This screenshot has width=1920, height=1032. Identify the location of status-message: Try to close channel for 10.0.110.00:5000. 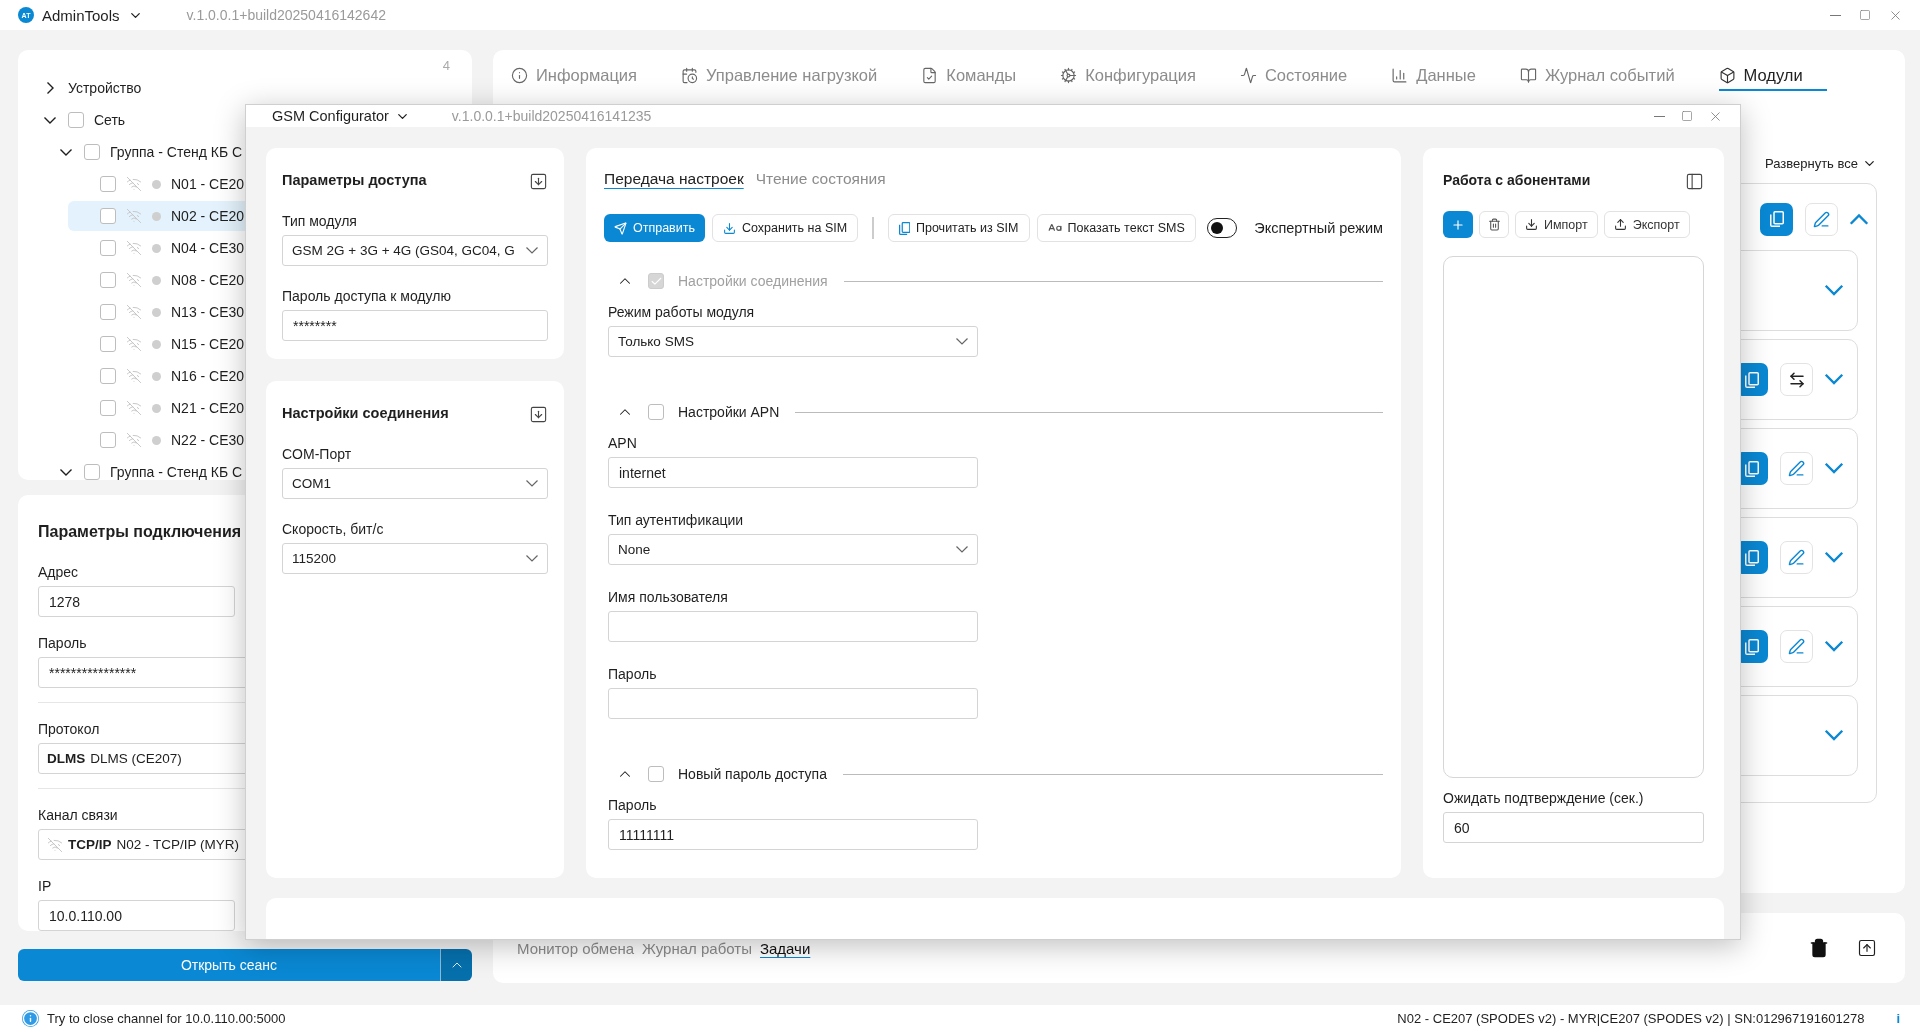
(166, 1018).